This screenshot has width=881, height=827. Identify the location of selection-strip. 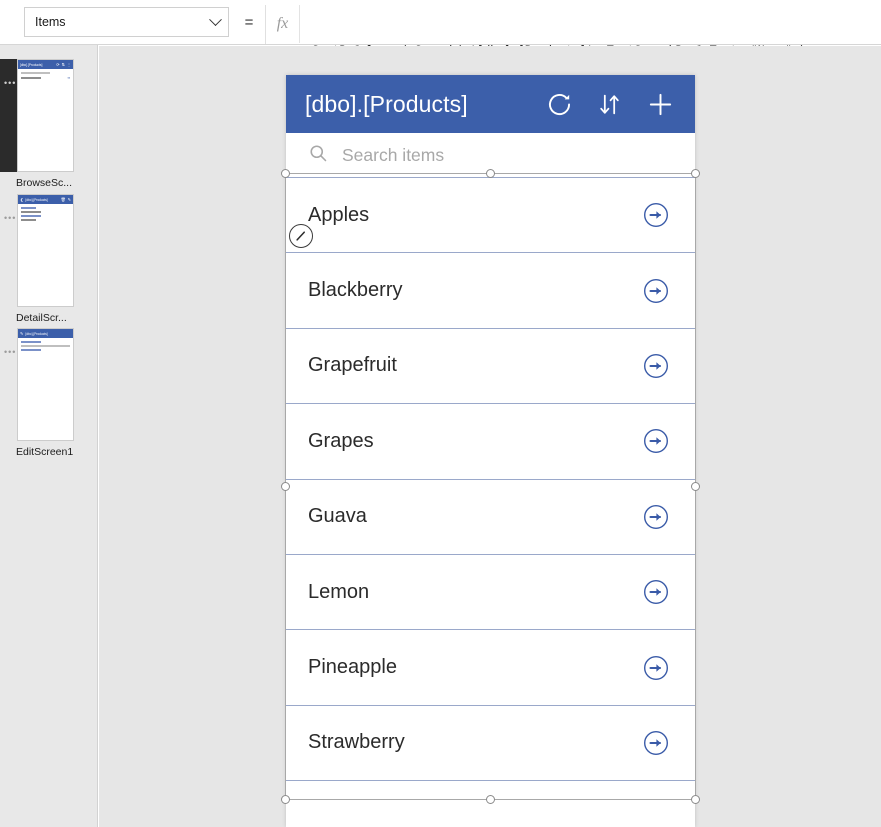
(9, 115).